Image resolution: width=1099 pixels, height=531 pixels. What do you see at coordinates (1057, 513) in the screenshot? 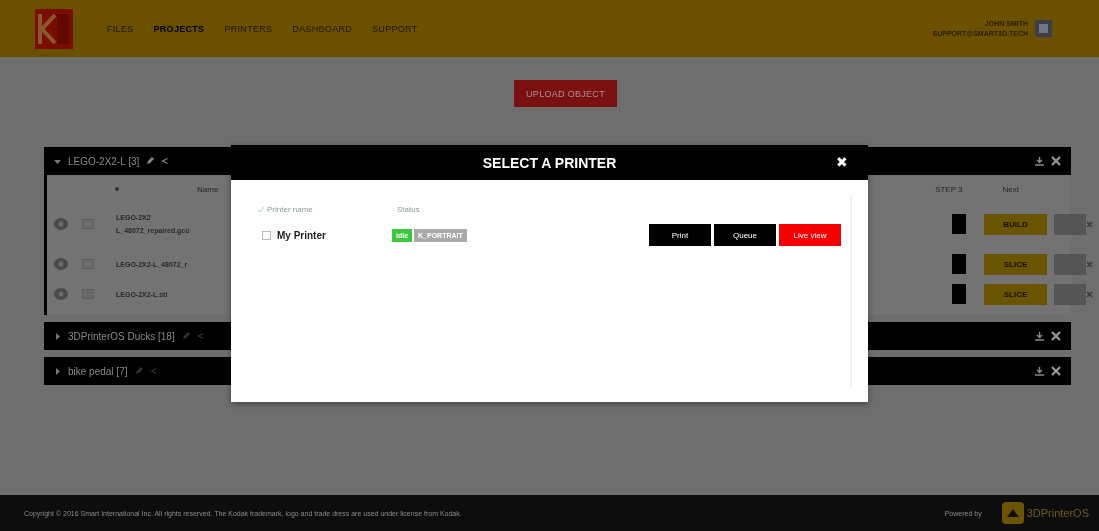
I see `brand-name: 3DPrinterOS` at bounding box center [1057, 513].